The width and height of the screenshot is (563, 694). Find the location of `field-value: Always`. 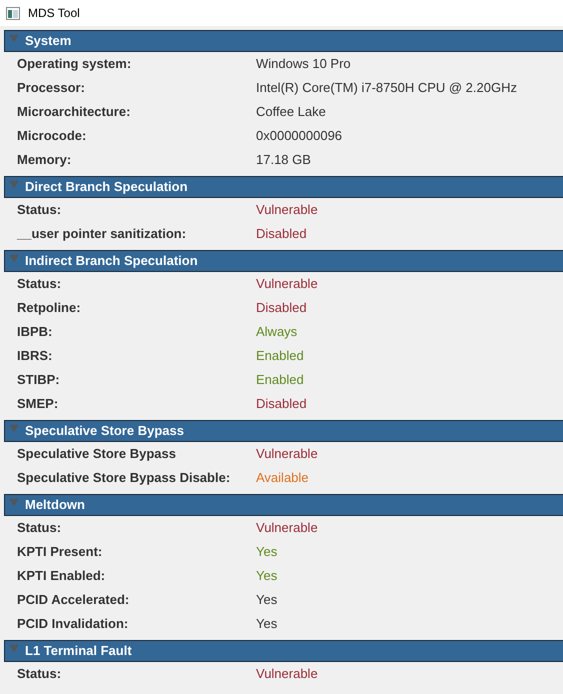

field-value: Always is located at coordinates (277, 332).